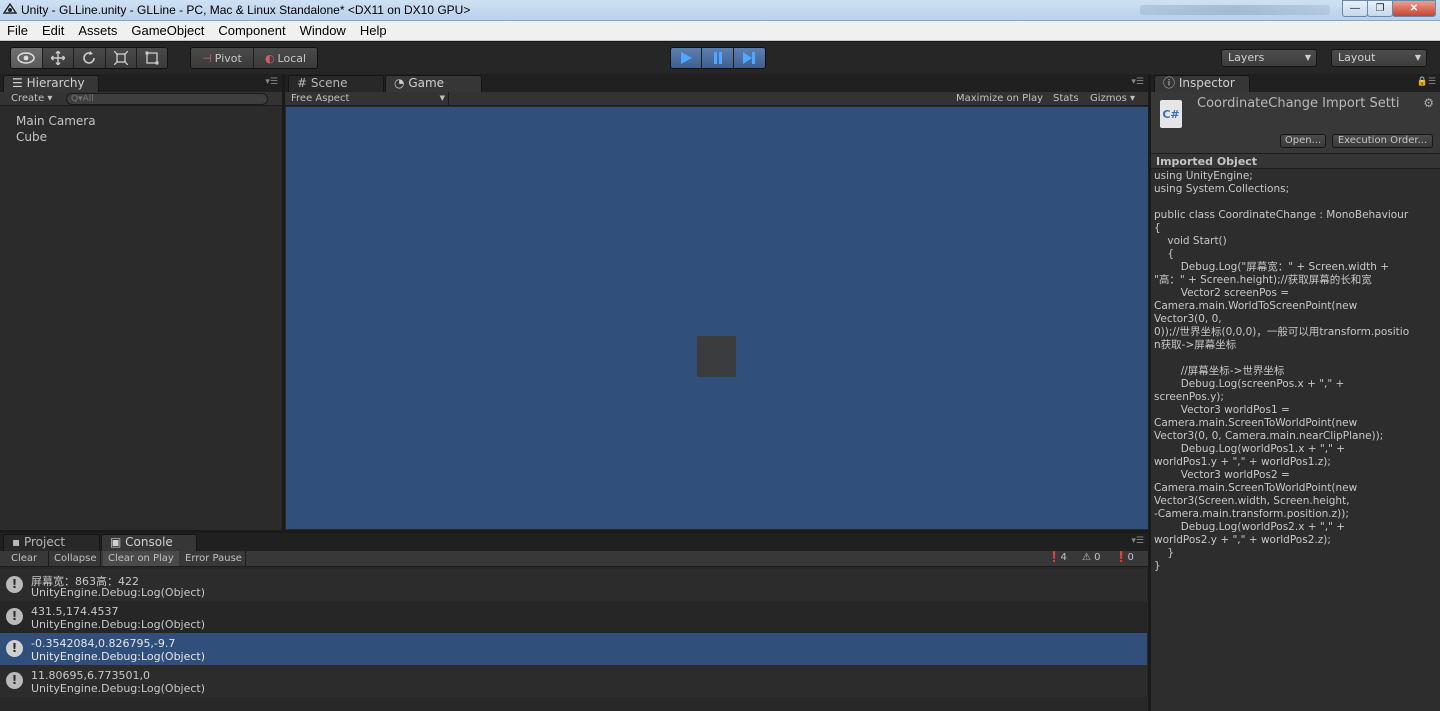  I want to click on menu-gameobject: GameObject, so click(167, 30).